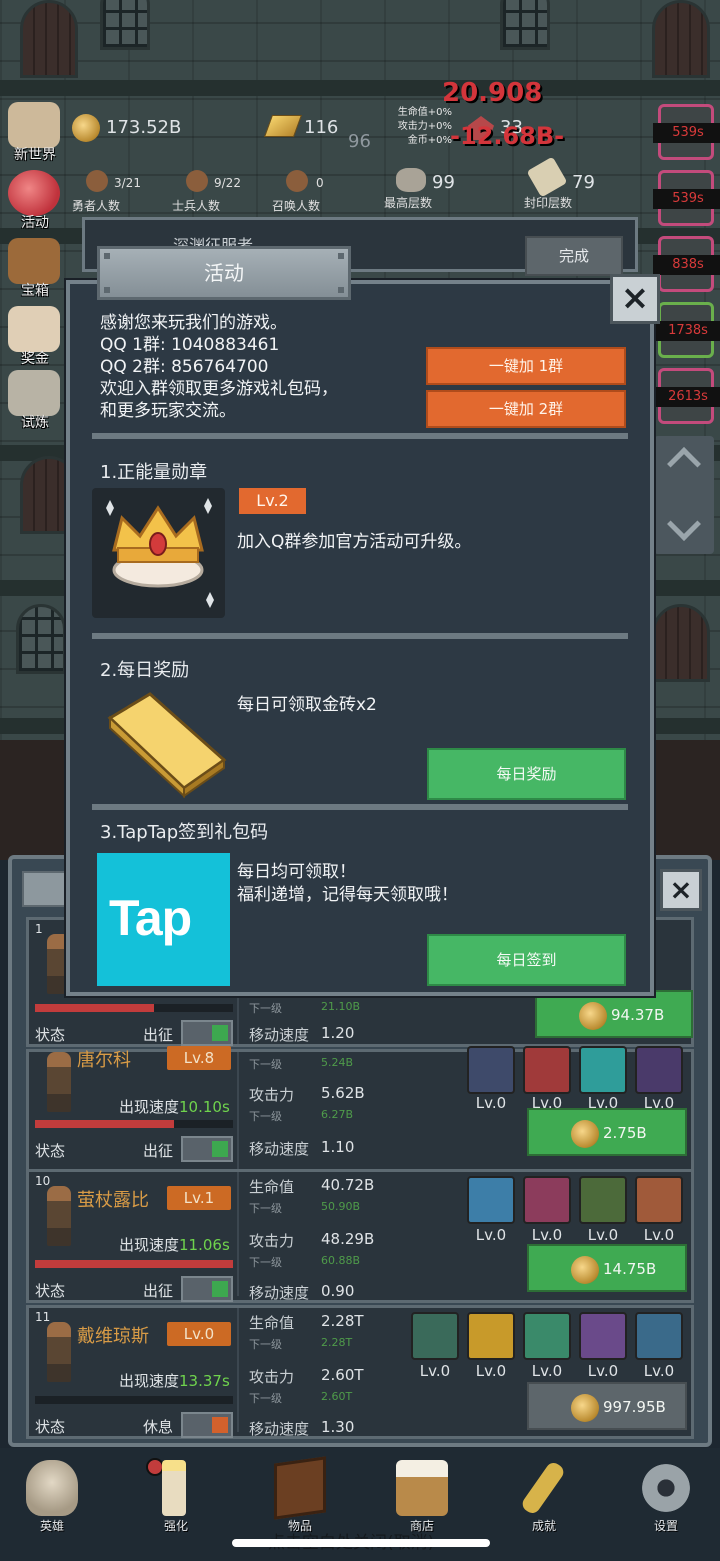 The width and height of the screenshot is (720, 1561). I want to click on nav-new-world-label: 新世界, so click(35, 155).